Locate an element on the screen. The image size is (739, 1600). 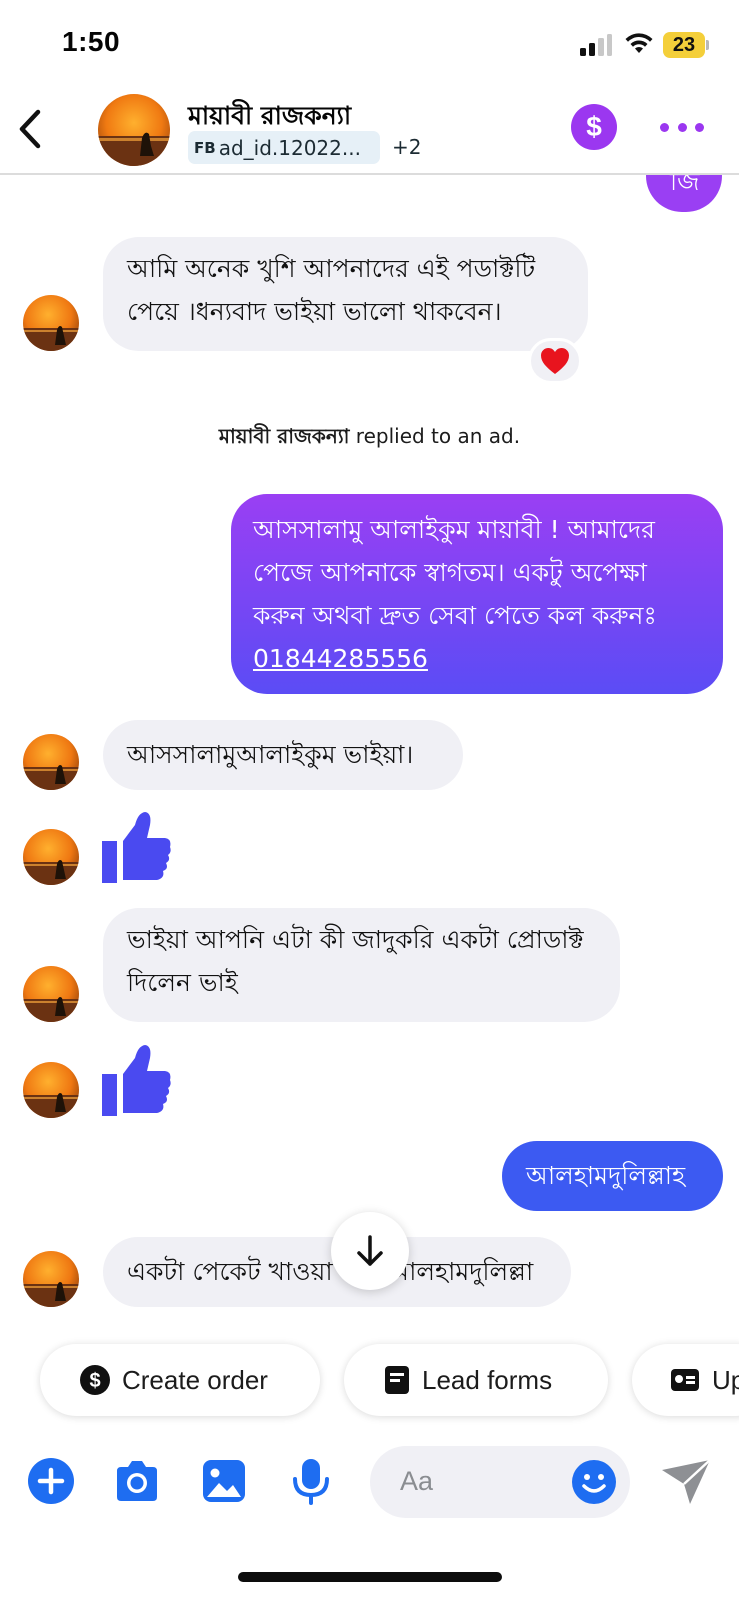
battery-indicator: 23 is located at coordinates (686, 45).